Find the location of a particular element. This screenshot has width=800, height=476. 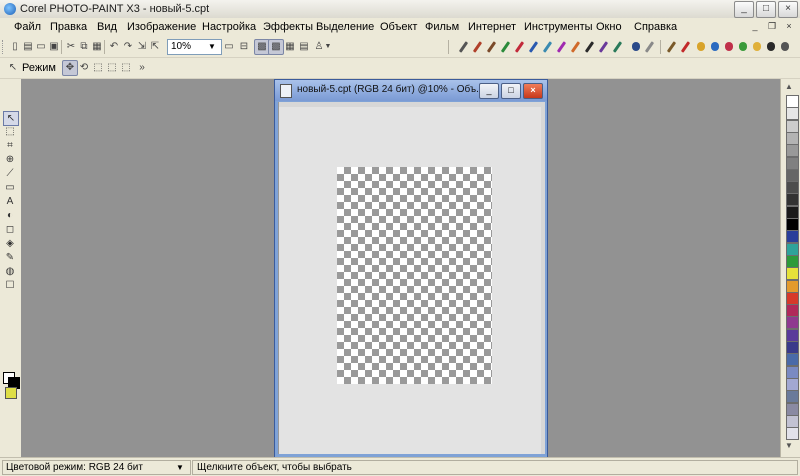

effect-tool: ◍ is located at coordinates (10, 271).